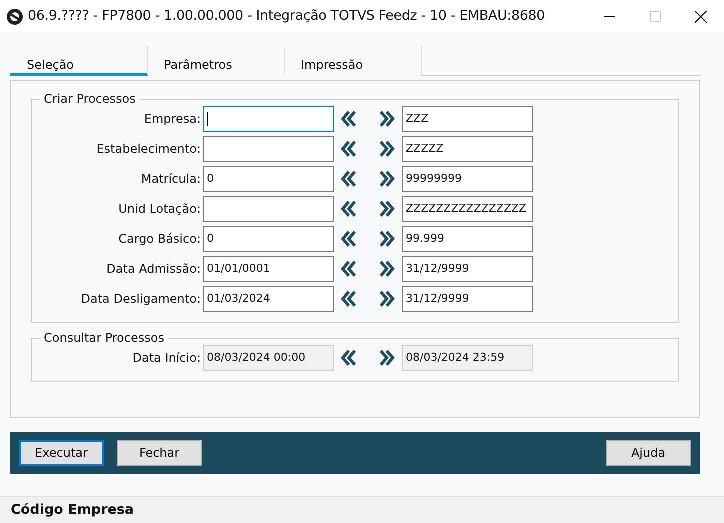 The image size is (724, 523). I want to click on input-field: ZZZ, so click(467, 119).